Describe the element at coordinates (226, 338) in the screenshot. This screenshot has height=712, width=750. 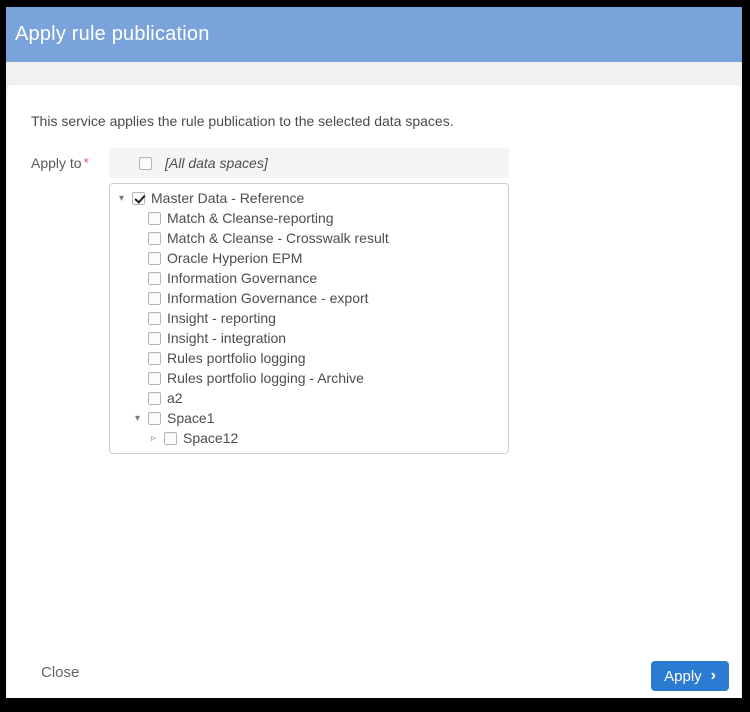
I see `tree-item-label: Insight - integration` at that location.